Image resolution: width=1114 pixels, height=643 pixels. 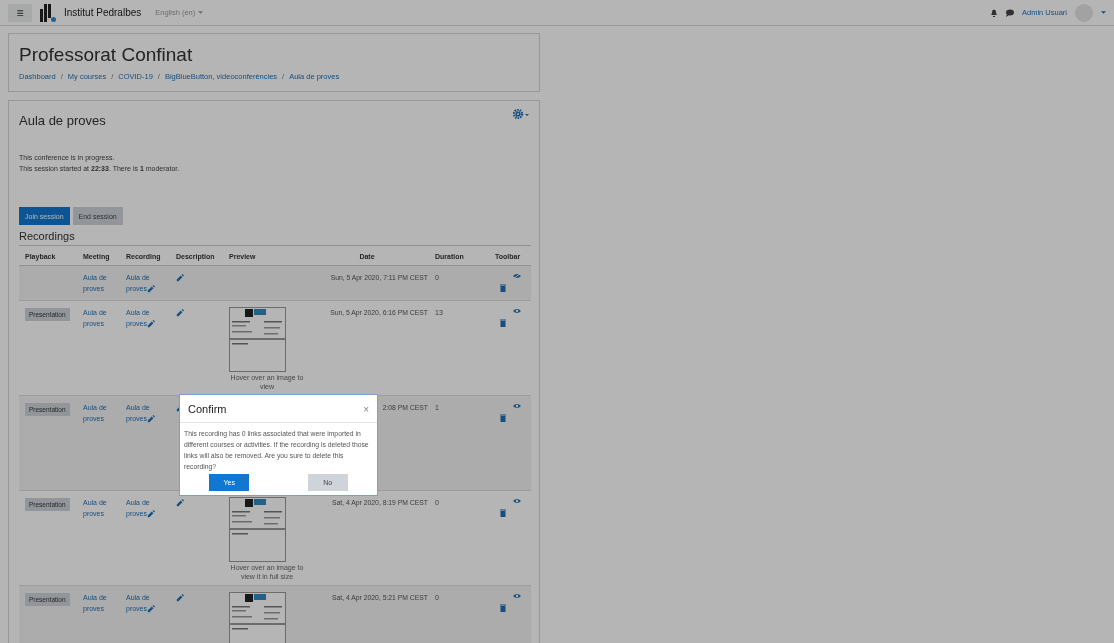 What do you see at coordinates (103, 12) in the screenshot?
I see `site-name: Institut Pedralbes` at bounding box center [103, 12].